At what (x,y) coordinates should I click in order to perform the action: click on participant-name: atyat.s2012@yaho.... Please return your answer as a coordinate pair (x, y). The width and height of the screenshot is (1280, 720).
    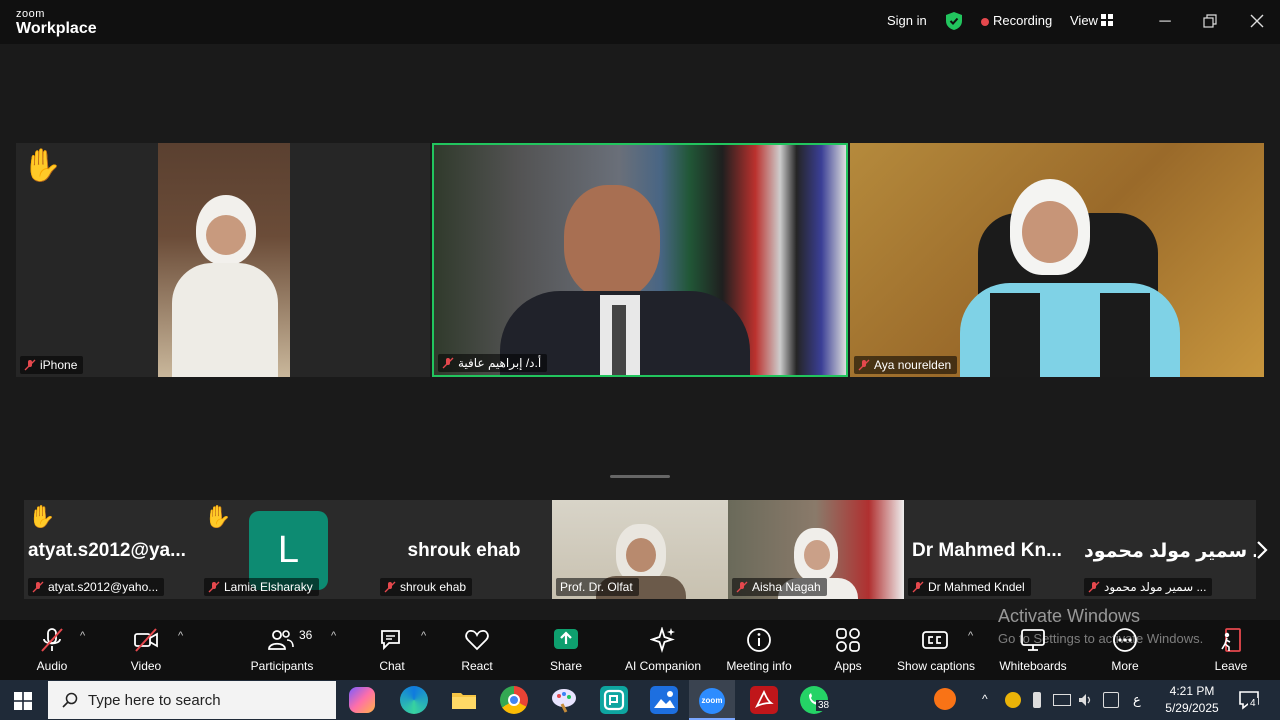
    Looking at the image, I should click on (103, 587).